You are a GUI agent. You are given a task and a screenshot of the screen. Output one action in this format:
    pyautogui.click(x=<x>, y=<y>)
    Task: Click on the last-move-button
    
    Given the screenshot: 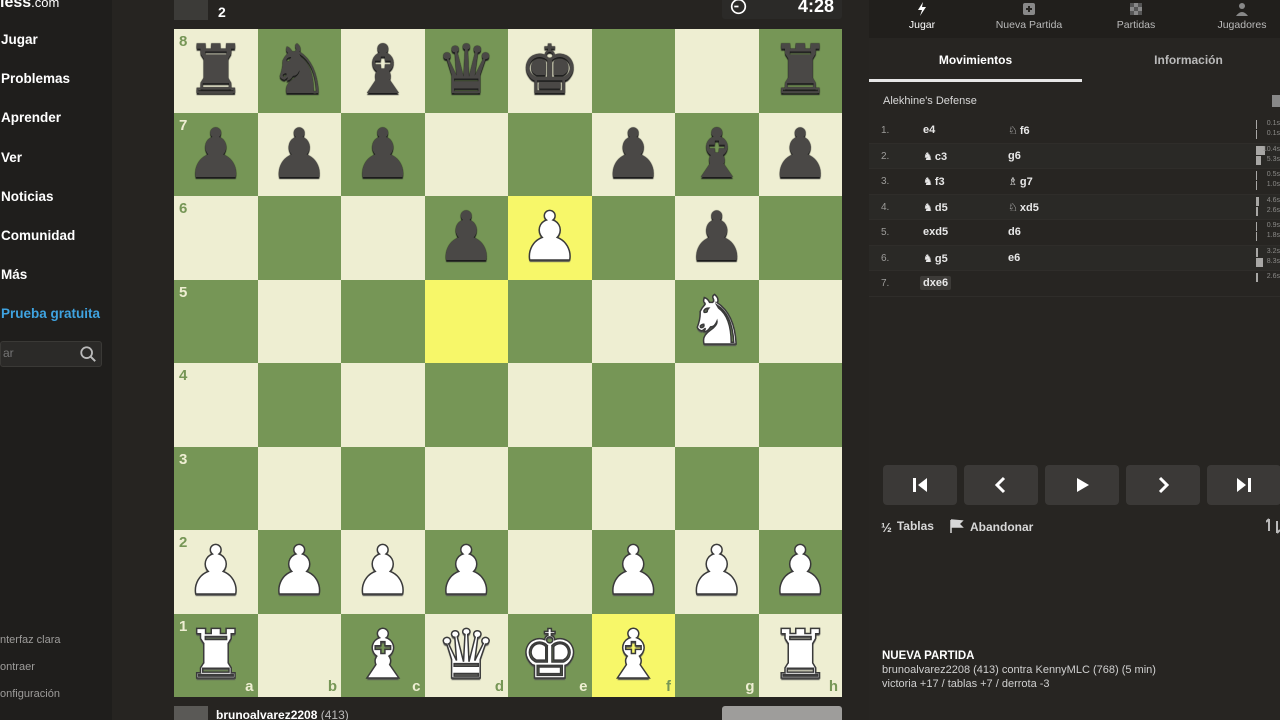 What is the action you would take?
    pyautogui.click(x=1243, y=485)
    